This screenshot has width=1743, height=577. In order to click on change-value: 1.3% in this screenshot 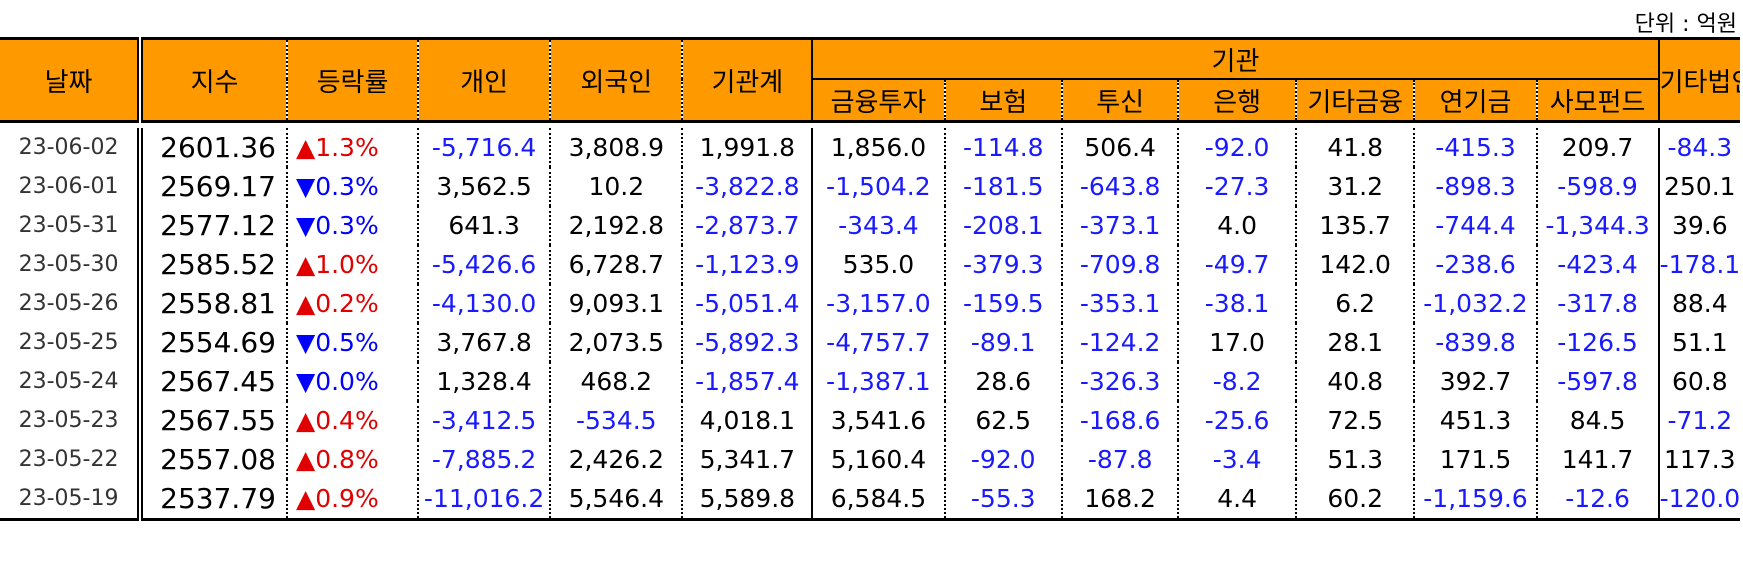, I will do `click(347, 147)`.